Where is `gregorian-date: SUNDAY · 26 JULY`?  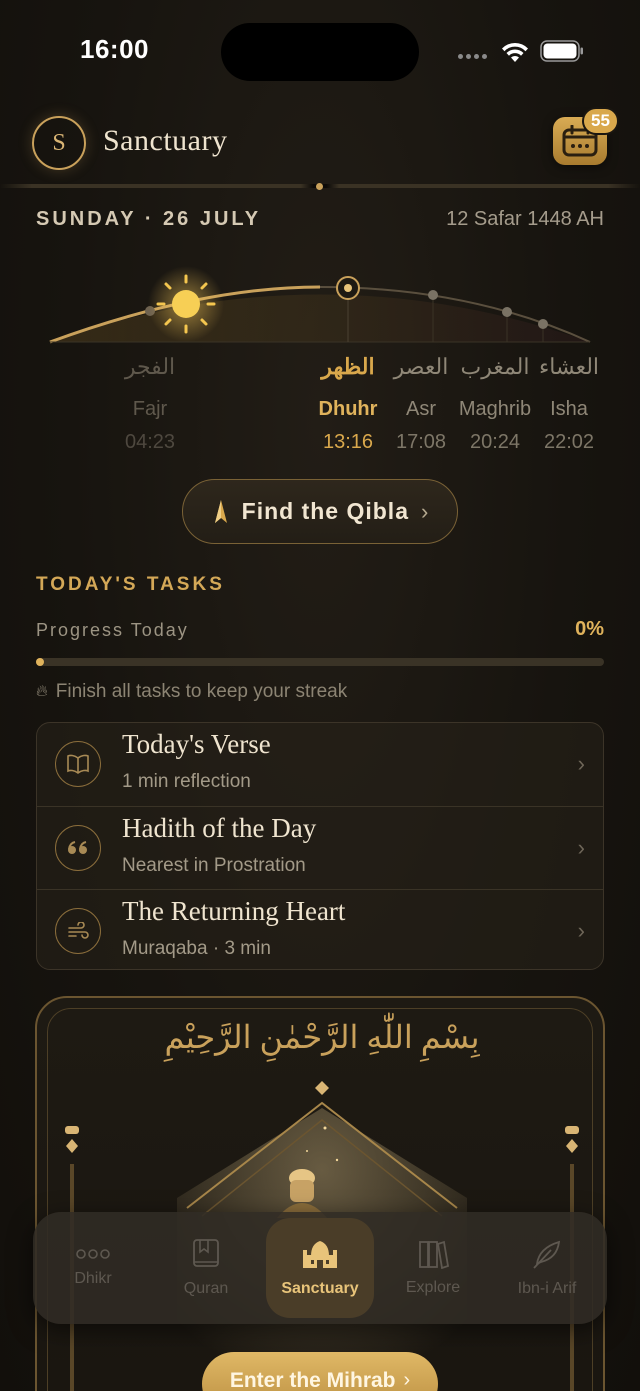
gregorian-date: SUNDAY · 26 JULY is located at coordinates (149, 219).